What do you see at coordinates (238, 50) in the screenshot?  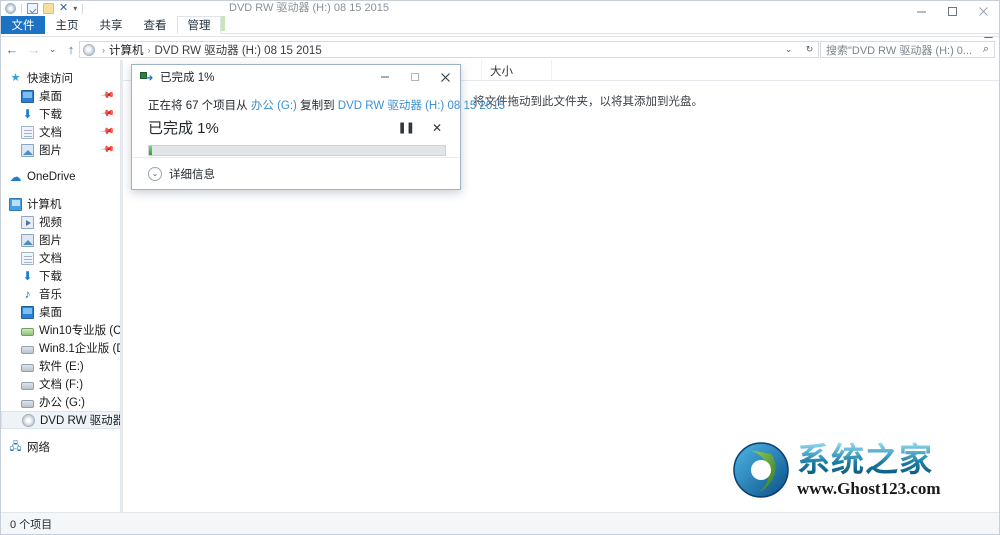 I see `breadcrumb-item-drive: DVD RW 驱动器 (H:) 08 15 2015` at bounding box center [238, 50].